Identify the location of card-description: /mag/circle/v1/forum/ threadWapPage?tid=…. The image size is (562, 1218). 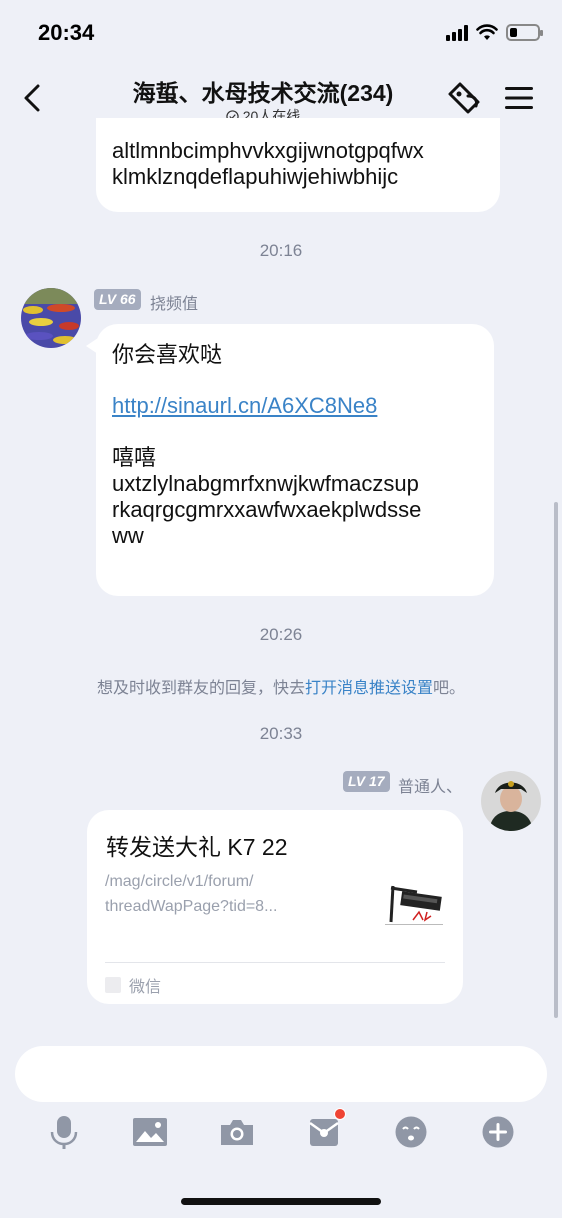
(215, 895).